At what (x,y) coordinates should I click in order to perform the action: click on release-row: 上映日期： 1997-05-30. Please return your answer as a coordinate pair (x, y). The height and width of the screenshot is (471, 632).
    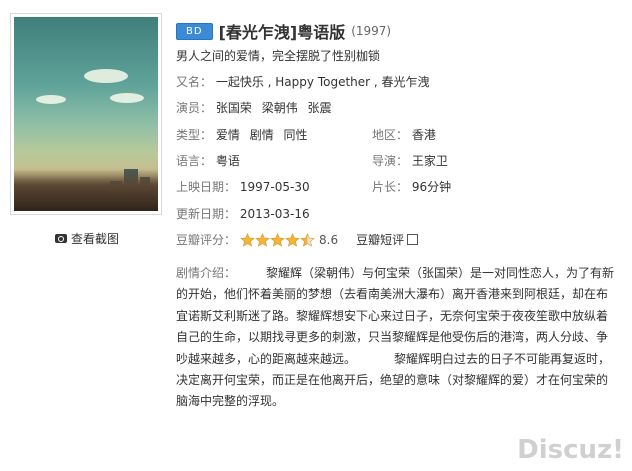
    Looking at the image, I should click on (243, 186).